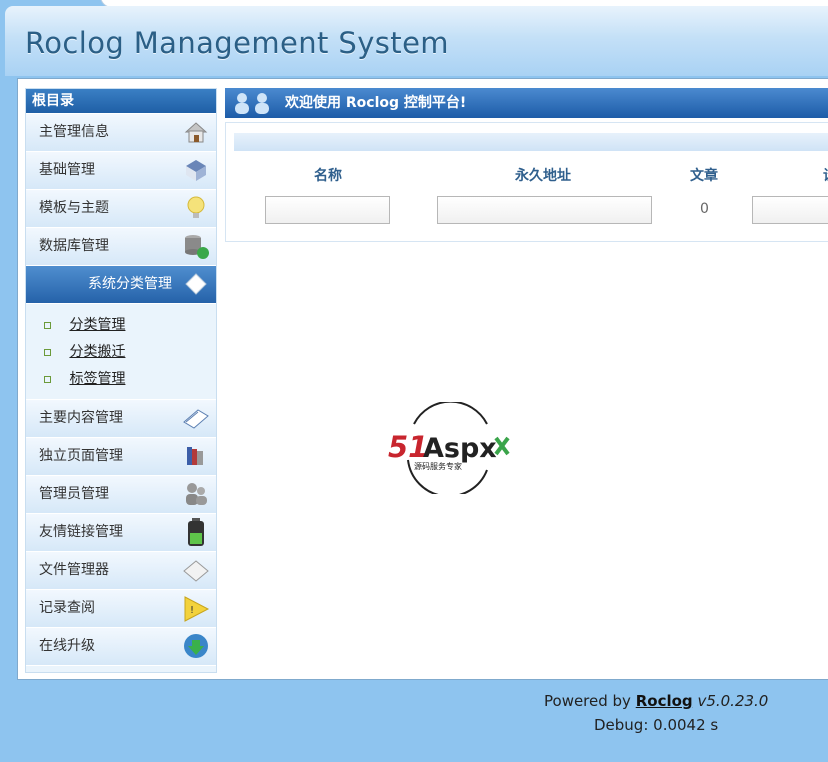 This screenshot has width=828, height=762. Describe the element at coordinates (438, 466) in the screenshot. I see `logo-tagline: 源码服务专家` at that location.